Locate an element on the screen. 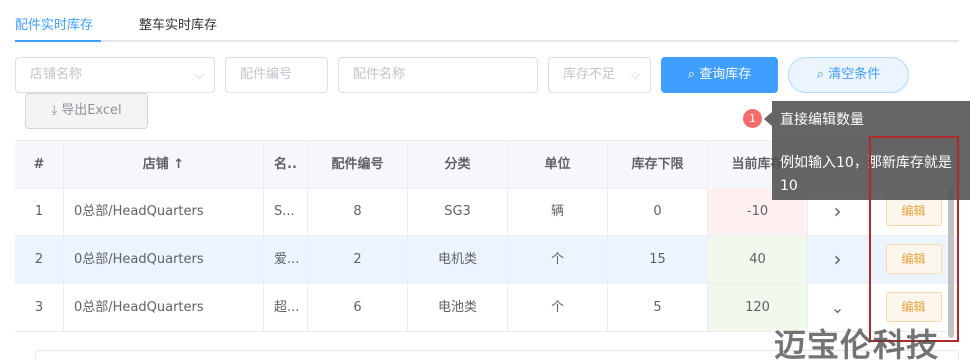 The width and height of the screenshot is (970, 360). row-min-stock: 0 is located at coordinates (658, 211).